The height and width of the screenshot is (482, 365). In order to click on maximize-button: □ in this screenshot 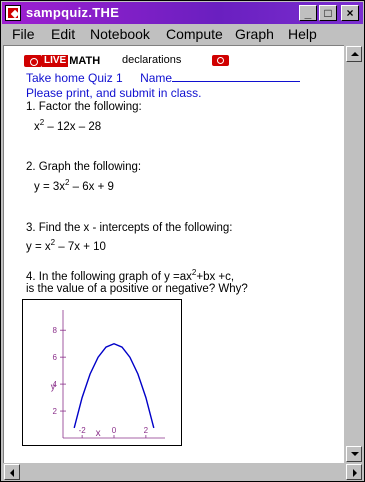, I will do `click(328, 13)`.